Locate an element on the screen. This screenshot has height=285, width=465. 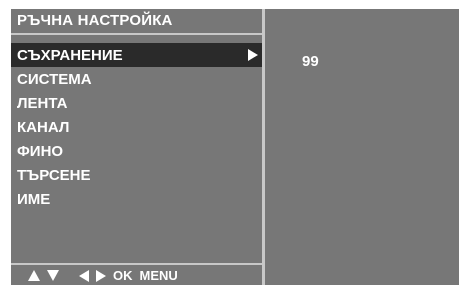
menu-item-fine: ФИНО is located at coordinates (136, 151).